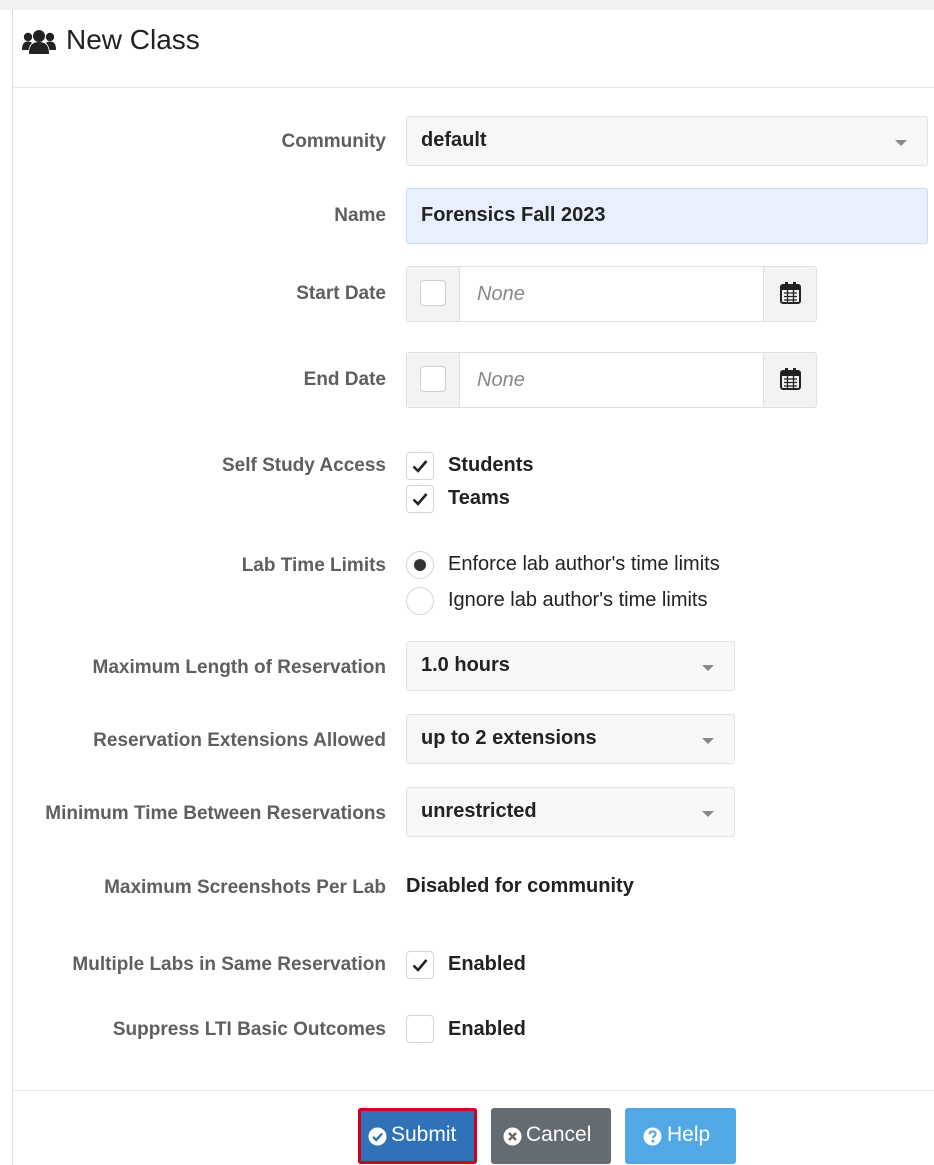 The image size is (934, 1165). Describe the element at coordinates (467, 5) in the screenshot. I see `top-strip` at that location.